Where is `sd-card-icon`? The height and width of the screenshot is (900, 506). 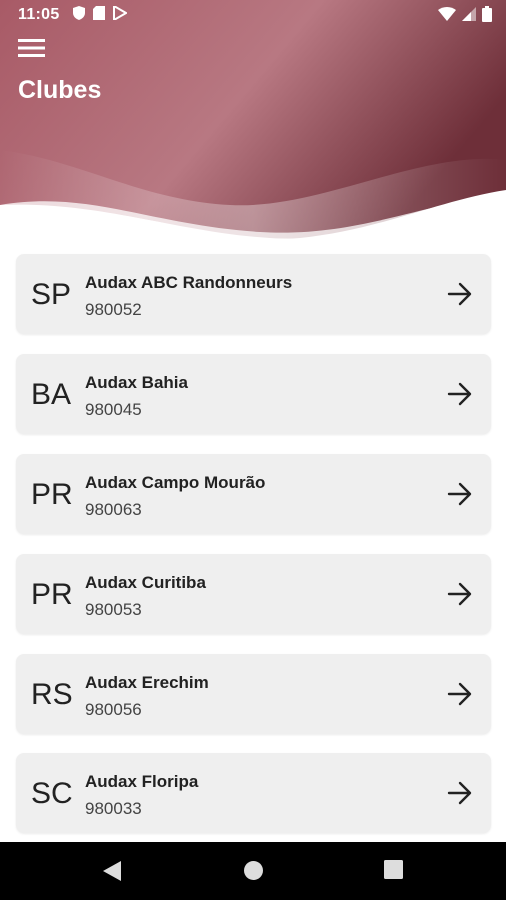 sd-card-icon is located at coordinates (99, 13).